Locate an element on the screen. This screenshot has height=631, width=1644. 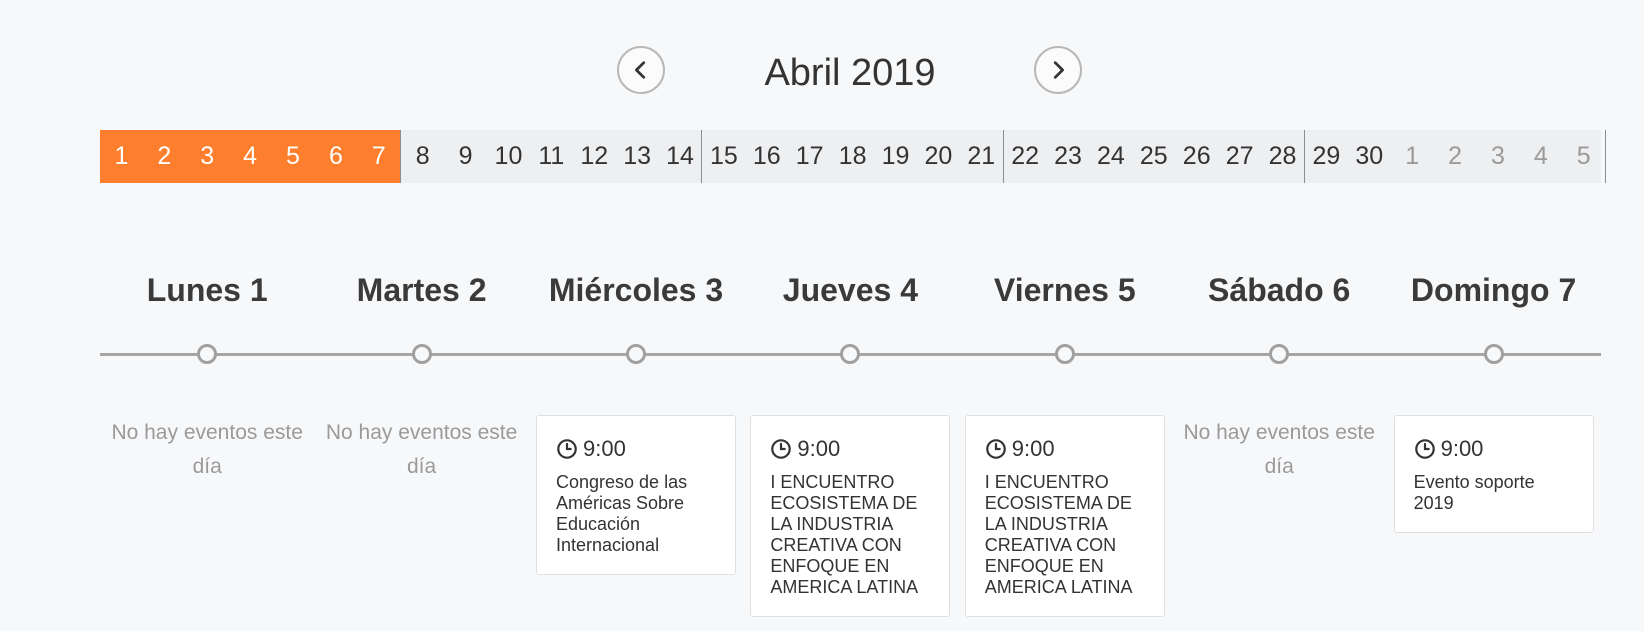
week-group: 1234567 is located at coordinates (251, 156).